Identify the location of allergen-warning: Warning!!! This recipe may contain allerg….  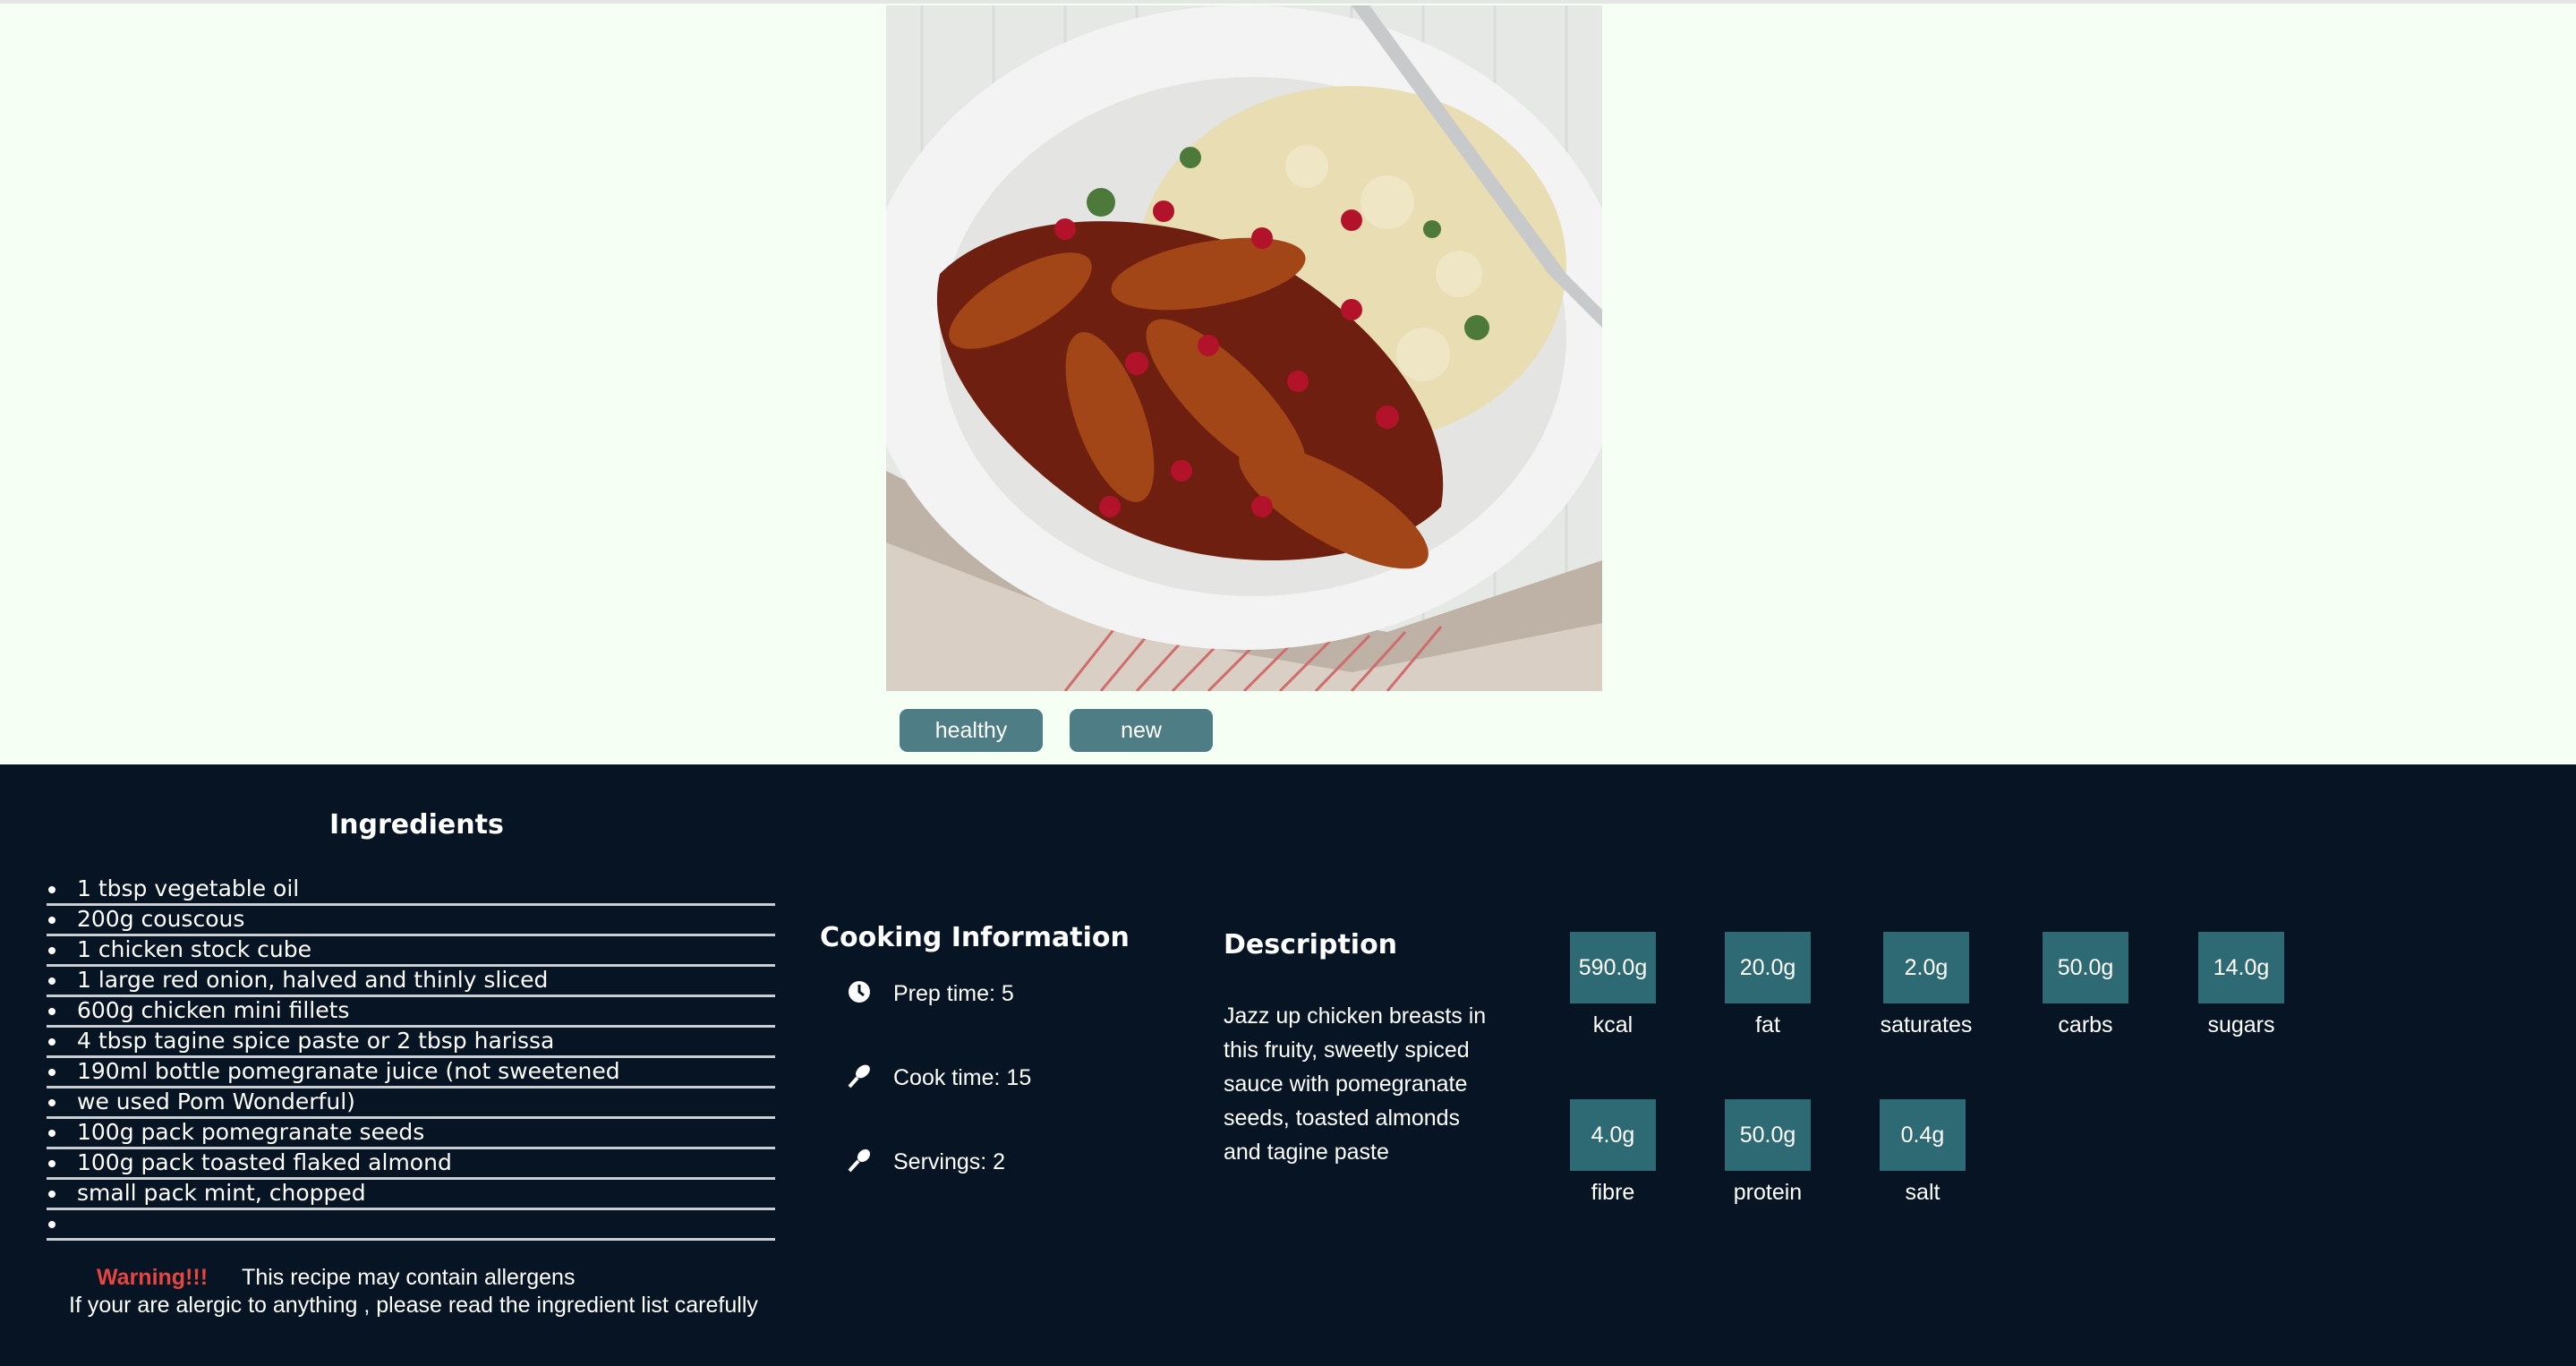
(336, 1278).